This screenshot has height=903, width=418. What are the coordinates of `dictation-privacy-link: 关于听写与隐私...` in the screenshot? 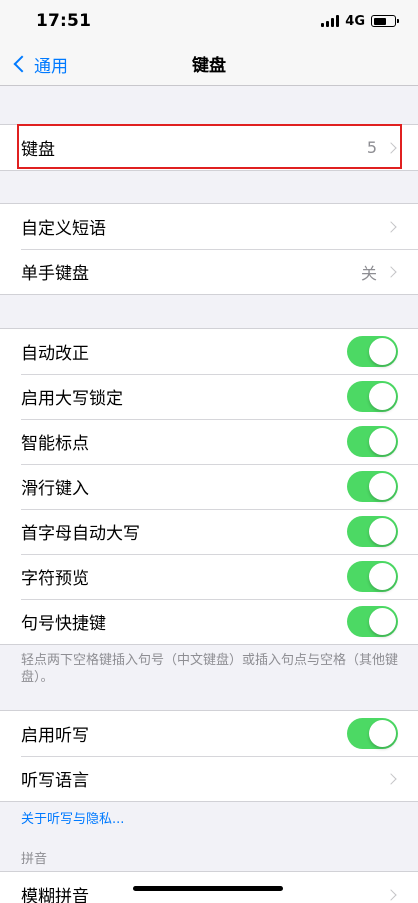 It's located at (72, 817).